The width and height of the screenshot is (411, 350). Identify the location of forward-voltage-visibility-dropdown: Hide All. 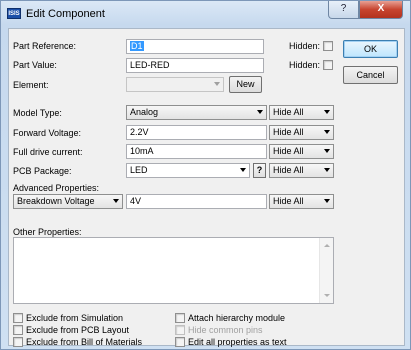
(301, 132).